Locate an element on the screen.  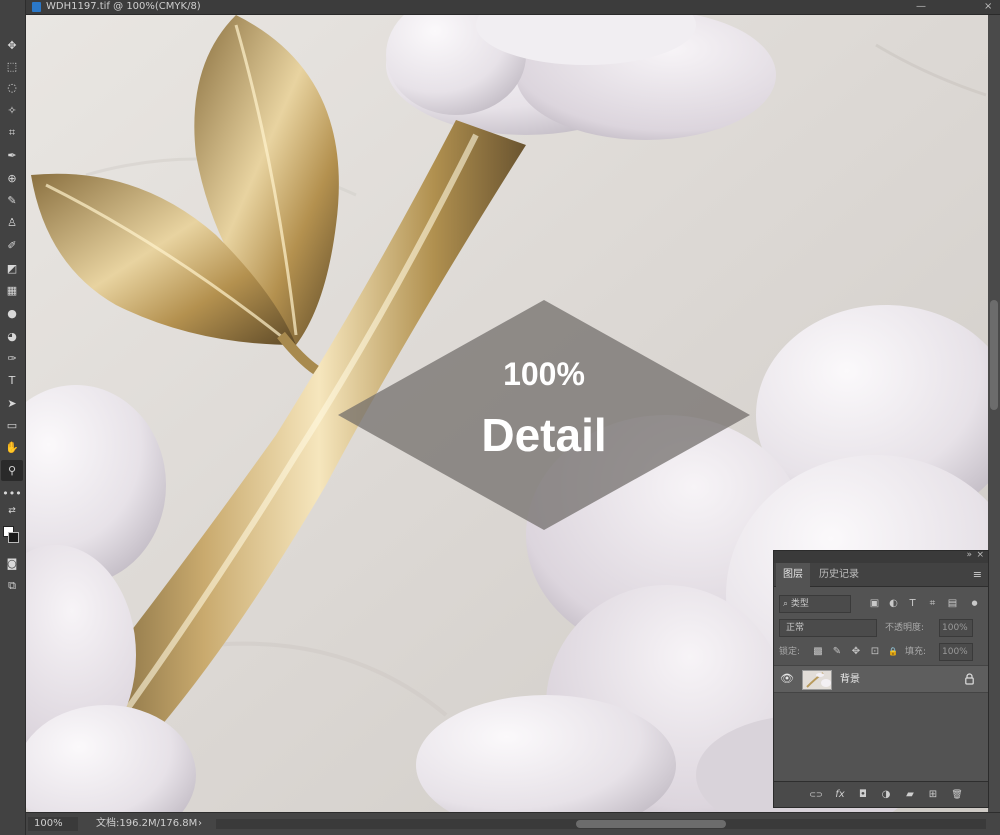
swap-colors-button: ⇄ is located at coordinates (12, 511).